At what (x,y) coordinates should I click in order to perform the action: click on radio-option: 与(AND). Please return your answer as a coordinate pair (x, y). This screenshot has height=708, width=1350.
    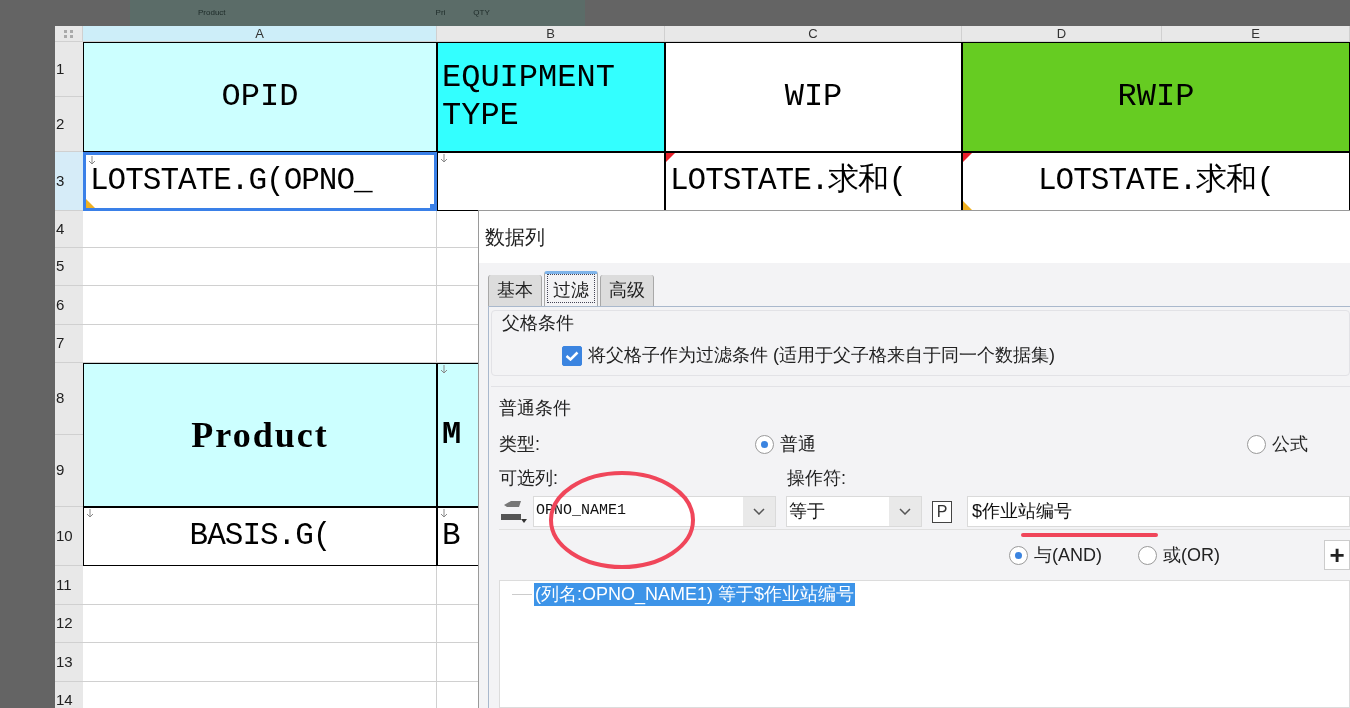
    Looking at the image, I should click on (1055, 555).